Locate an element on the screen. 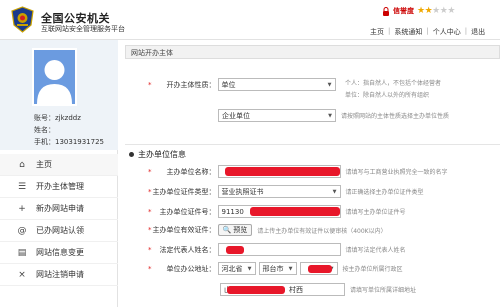 This screenshot has height=307, width=500. subject-nature-hint-1: 个人：指自然人，不包括个体经营者 is located at coordinates (393, 83).